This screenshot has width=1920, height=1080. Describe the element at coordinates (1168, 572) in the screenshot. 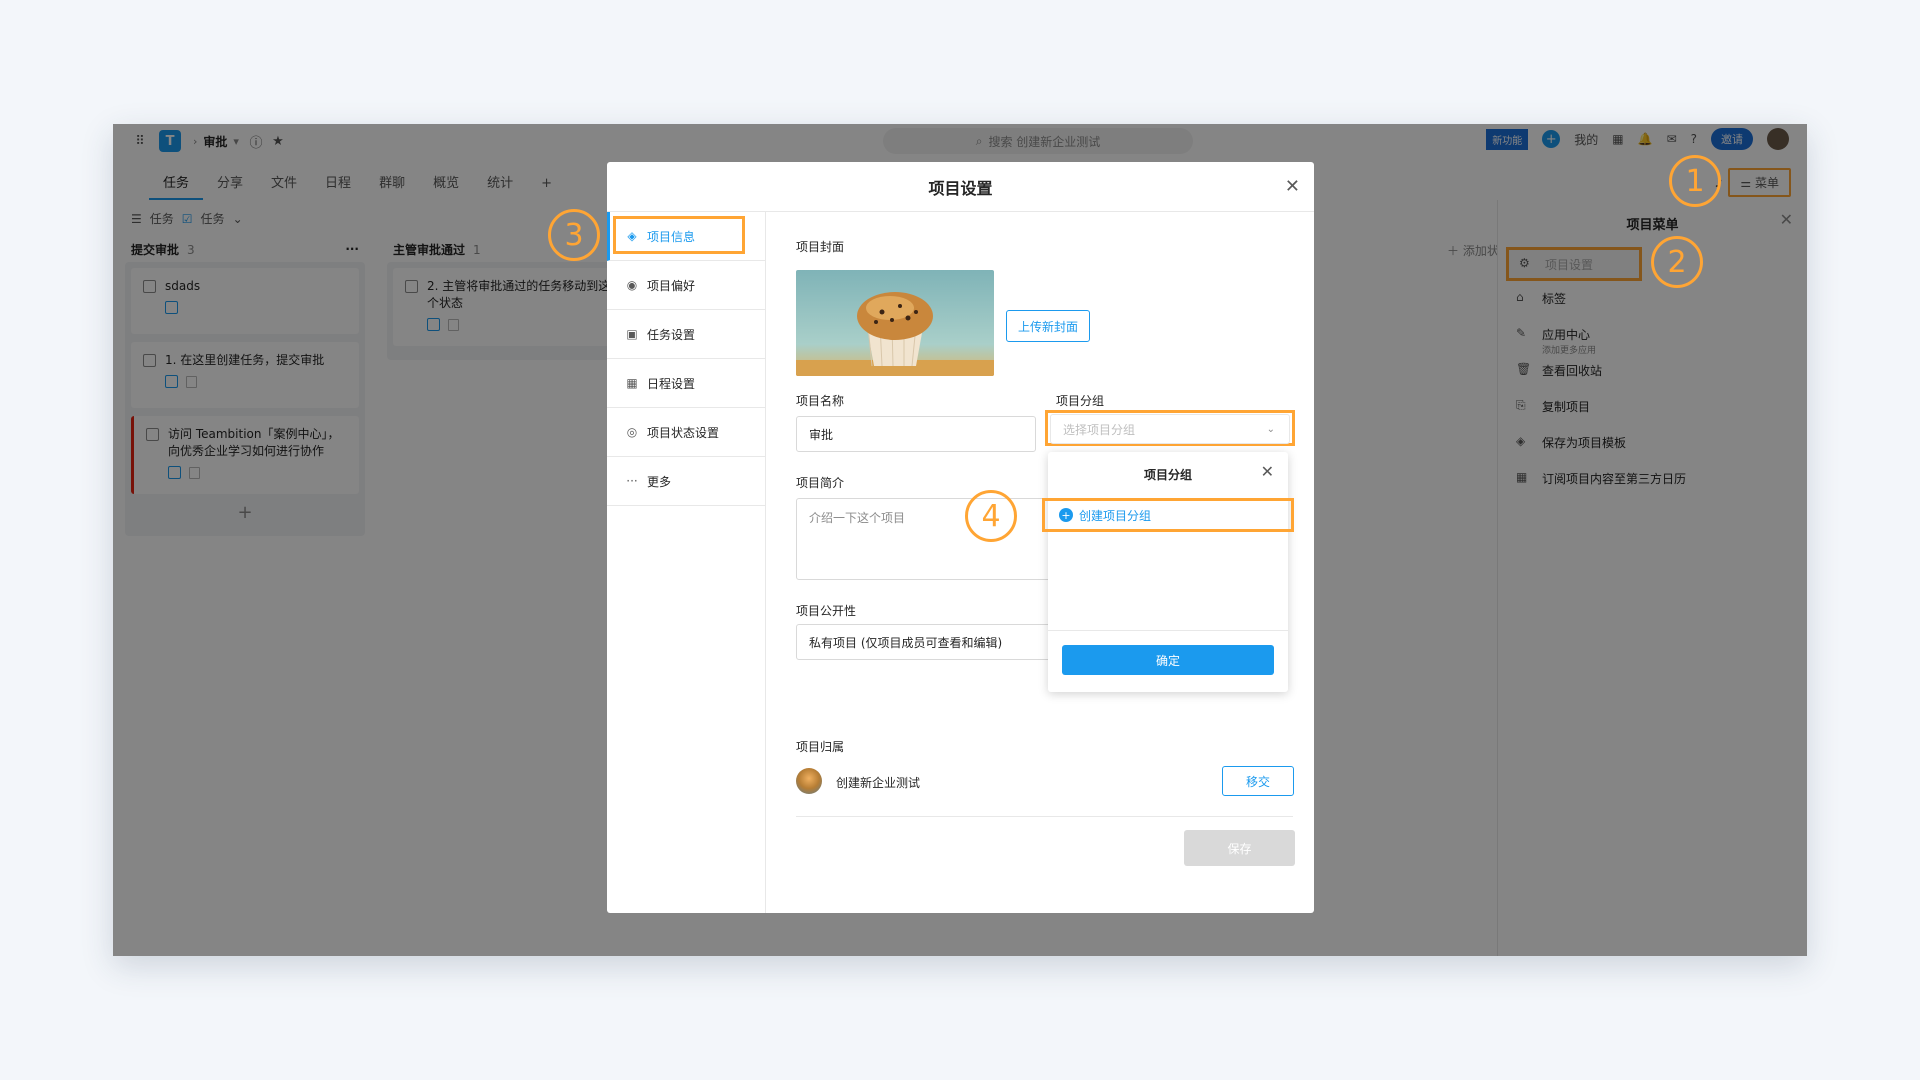

I see `project-group-dropdown: 项目分组 ✕ + 创建项目分组 确定` at that location.